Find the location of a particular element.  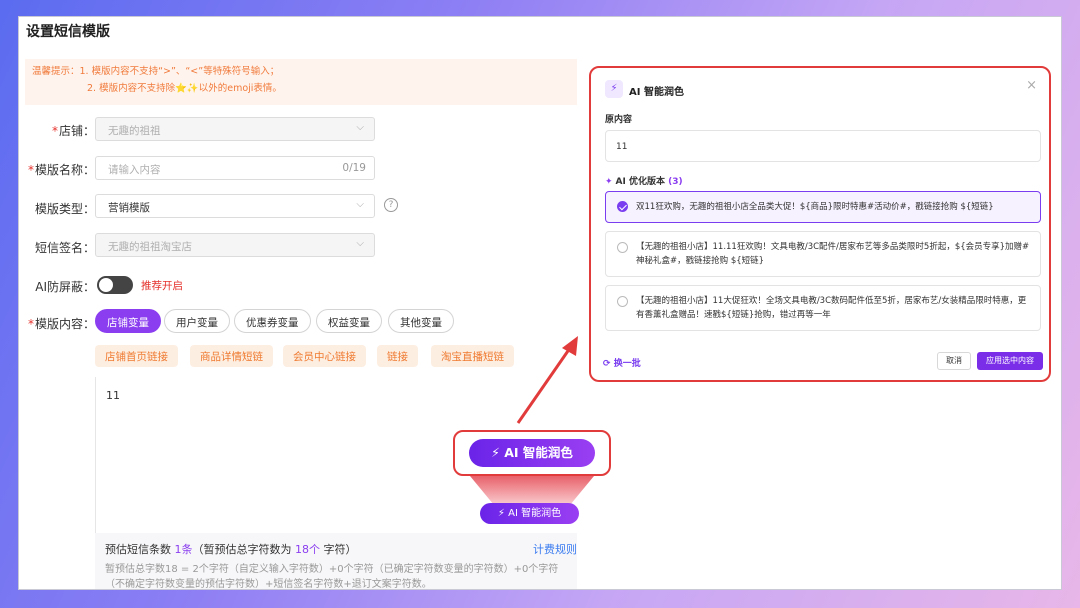

shop-label: *店铺： is located at coordinates (73, 131).